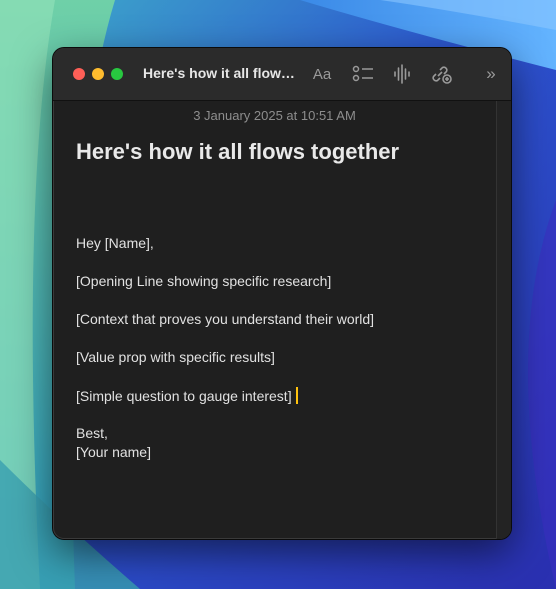  I want to click on note-line-with-cursor: [Simple question to gauge interest], so click(187, 395).